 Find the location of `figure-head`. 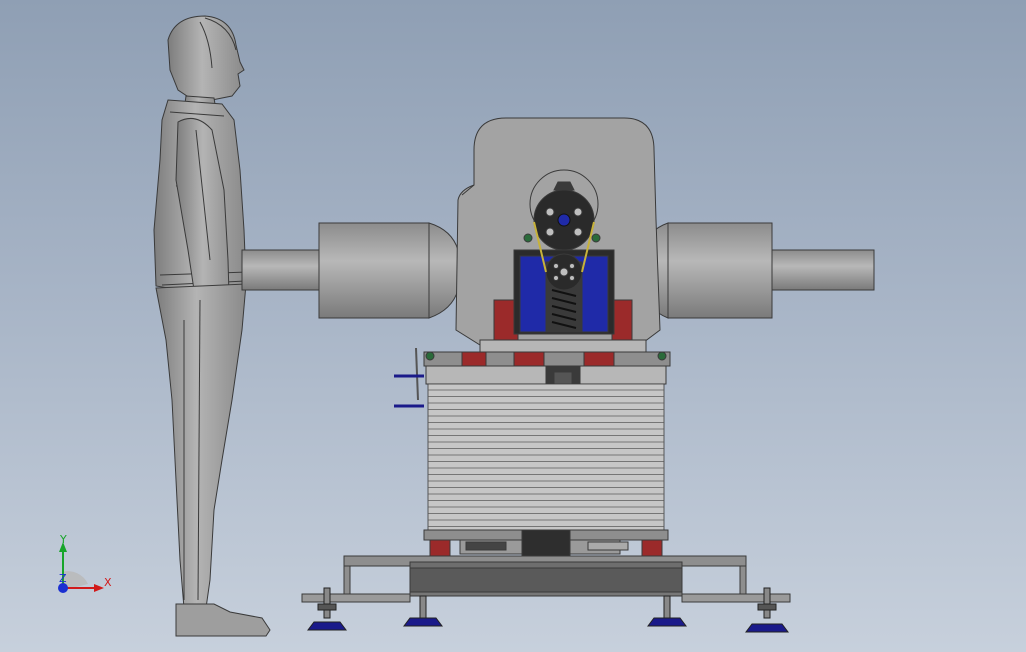

figure-head is located at coordinates (206, 58).